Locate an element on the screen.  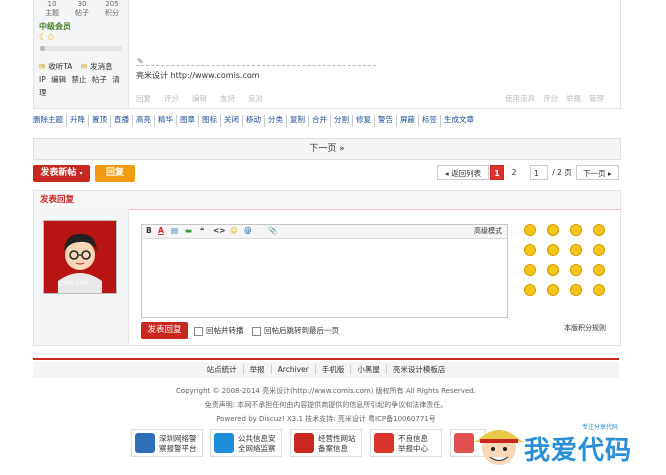
footer-mobile-link: 手机版 is located at coordinates (333, 369).